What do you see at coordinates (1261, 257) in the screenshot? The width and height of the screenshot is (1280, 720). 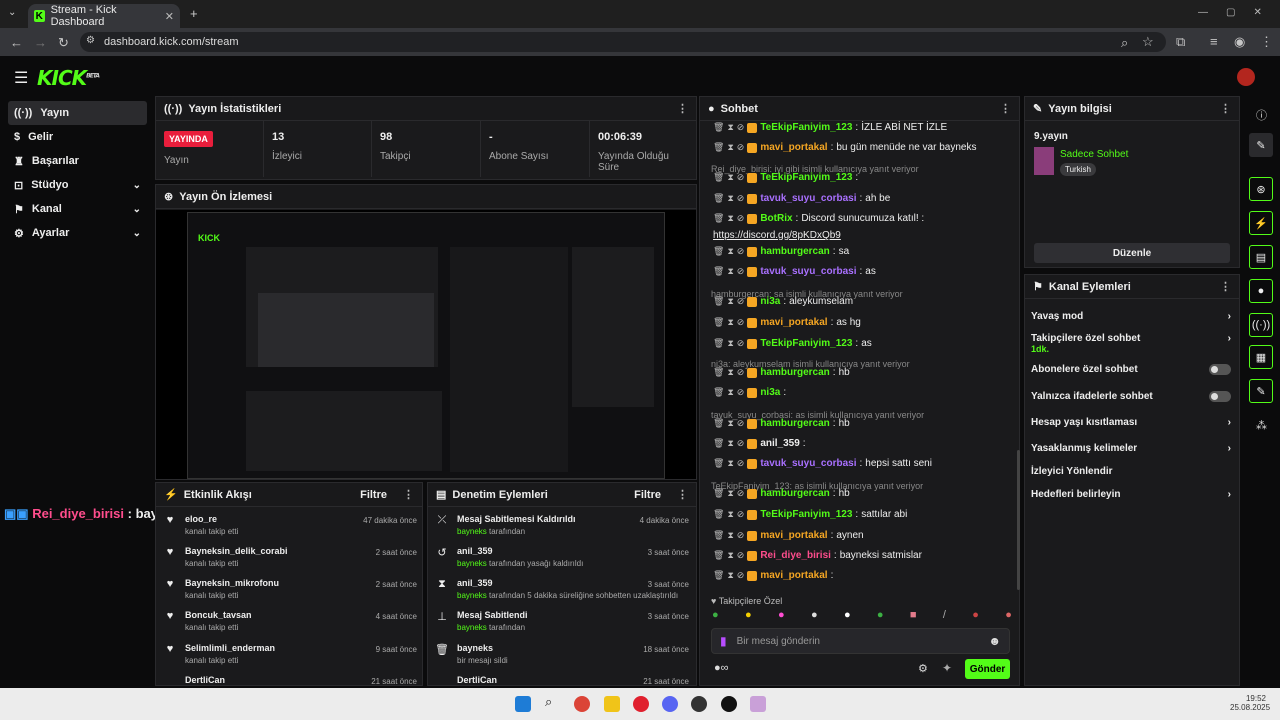 I see `rail-moderation-icon: ▤` at bounding box center [1261, 257].